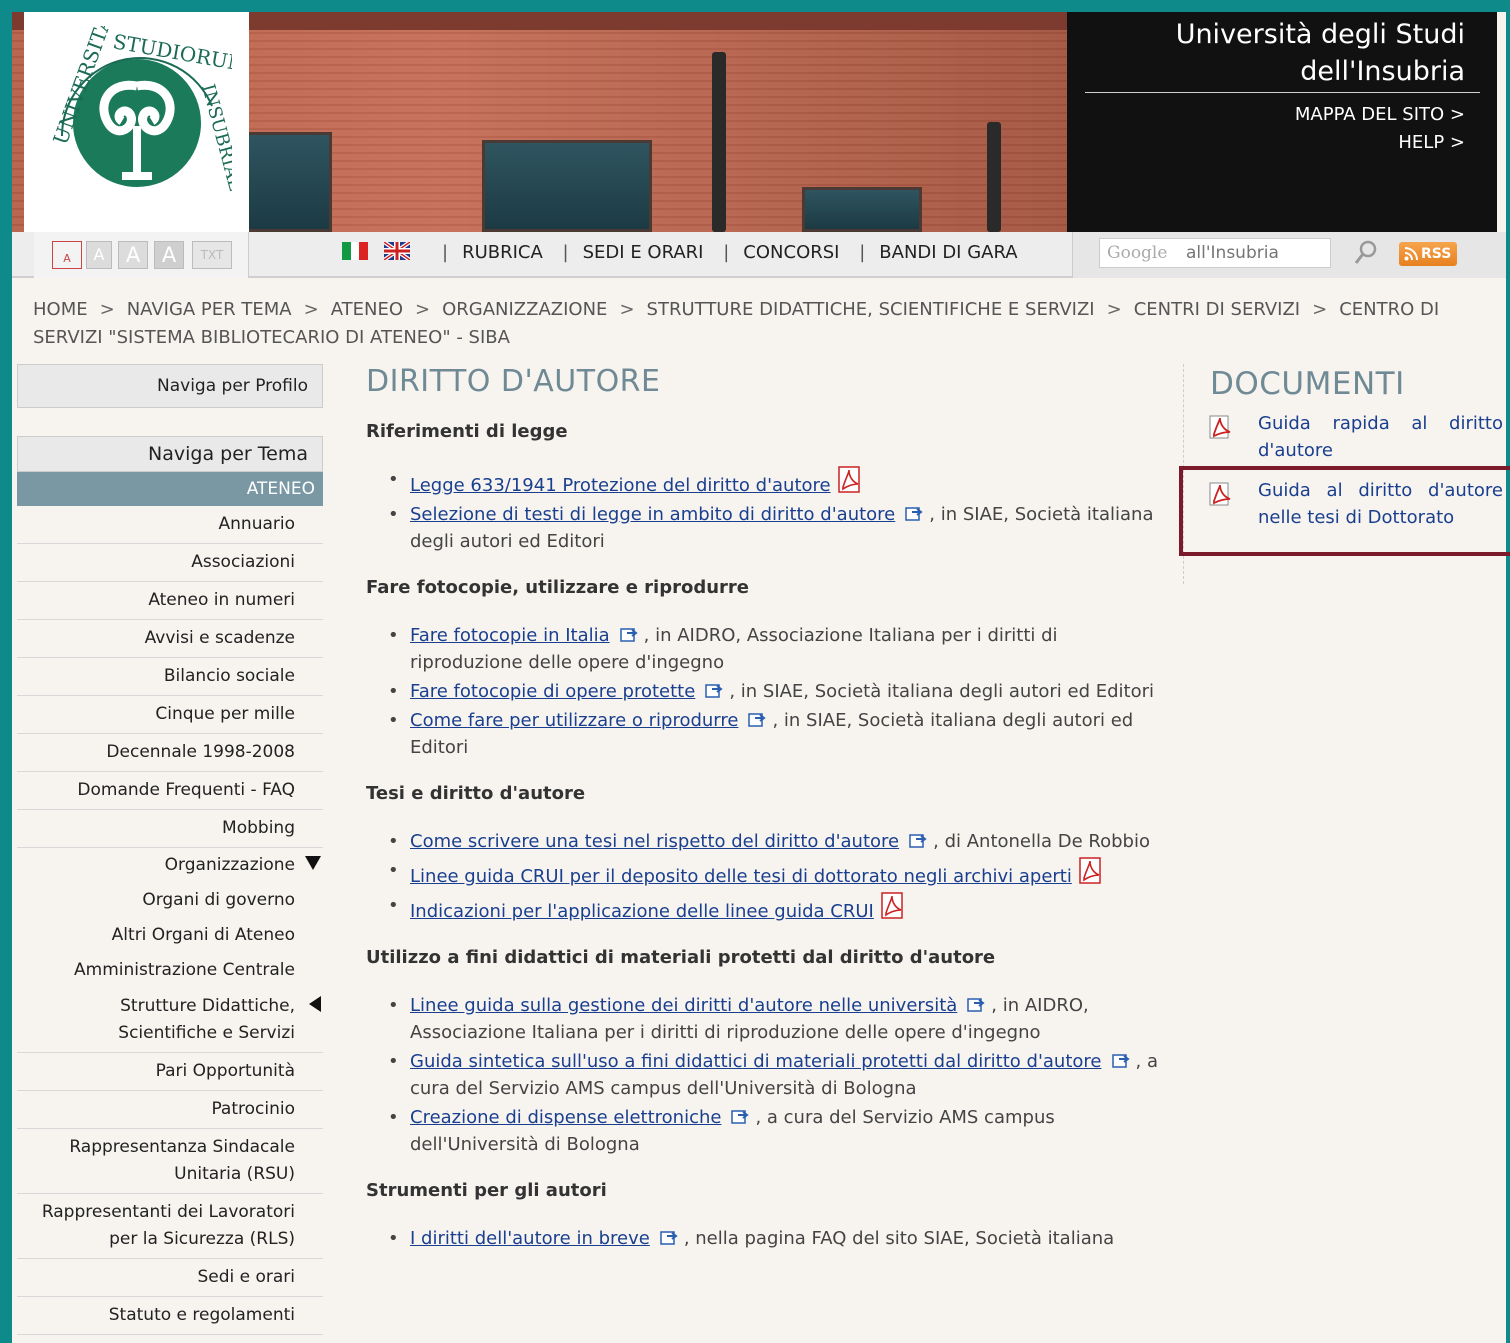 The image size is (1510, 1343). Describe the element at coordinates (170, 1072) in the screenshot. I see `sidebar-item: Pari Opportunità` at that location.